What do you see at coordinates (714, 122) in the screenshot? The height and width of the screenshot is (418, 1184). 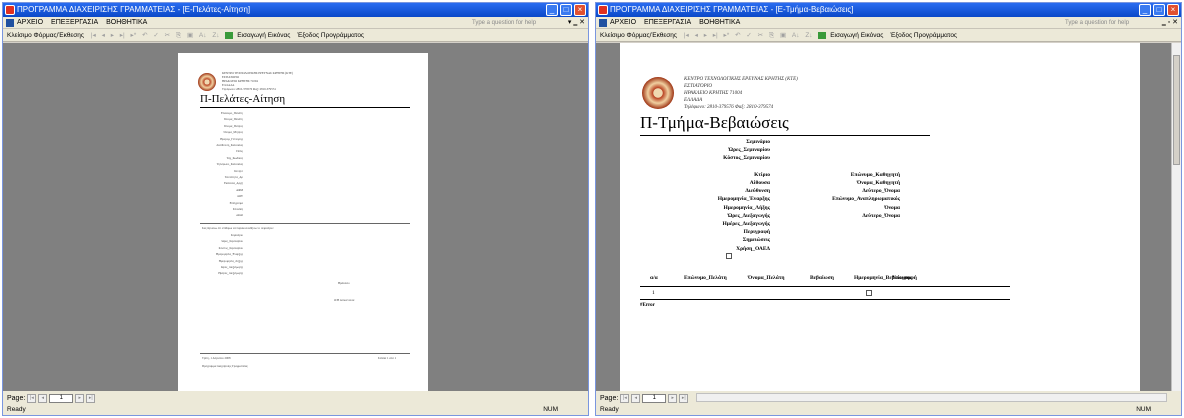 I see `report-title: Π-Τμήμα-Βεβαιώσεις` at bounding box center [714, 122].